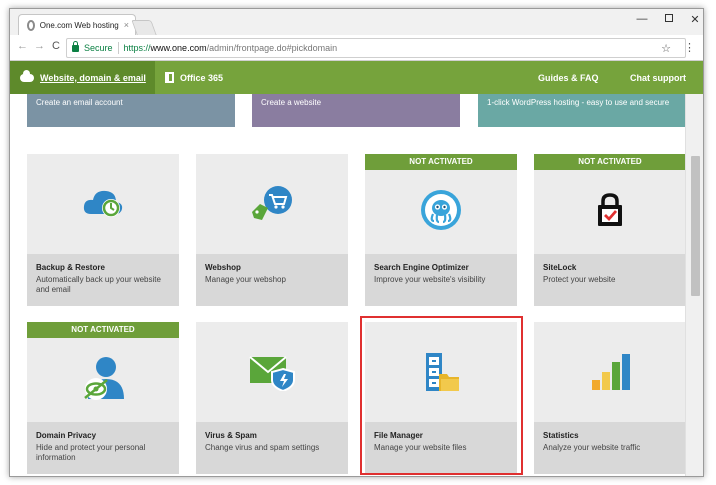 The image size is (716, 485). I want to click on padlock-icon, so click(609, 210).